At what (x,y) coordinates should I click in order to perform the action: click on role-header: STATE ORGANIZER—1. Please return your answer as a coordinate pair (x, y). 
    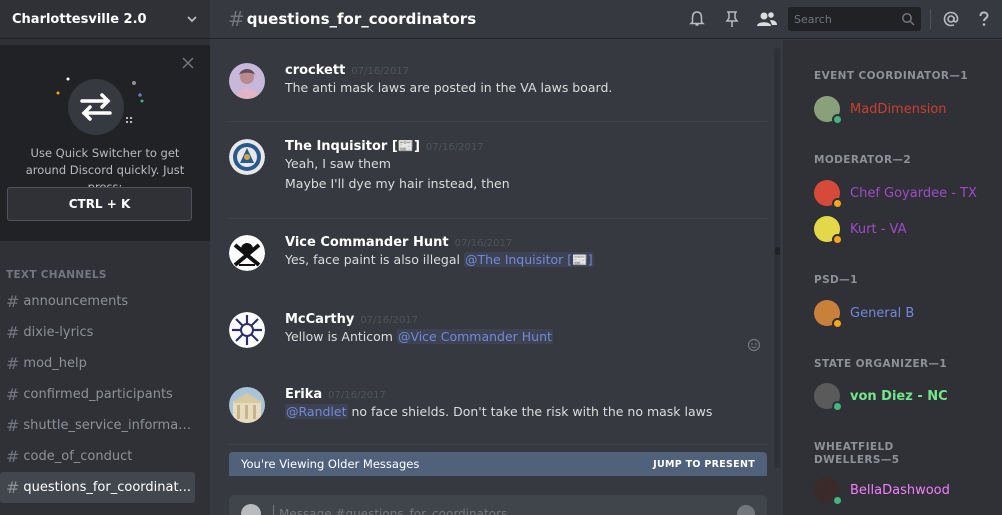
    Looking at the image, I should click on (881, 364).